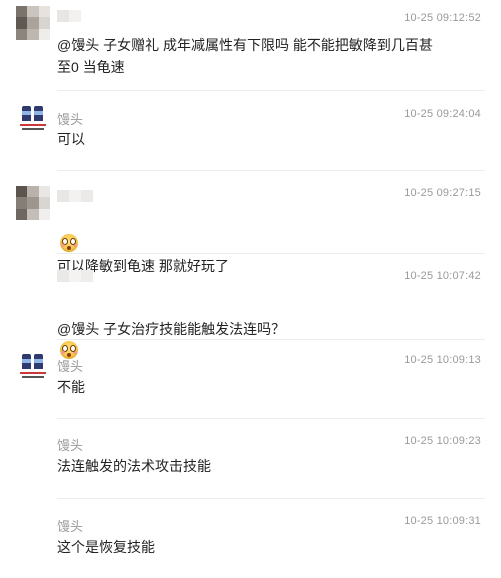  I want to click on flushed-face-emoji-icon, so click(69, 243).